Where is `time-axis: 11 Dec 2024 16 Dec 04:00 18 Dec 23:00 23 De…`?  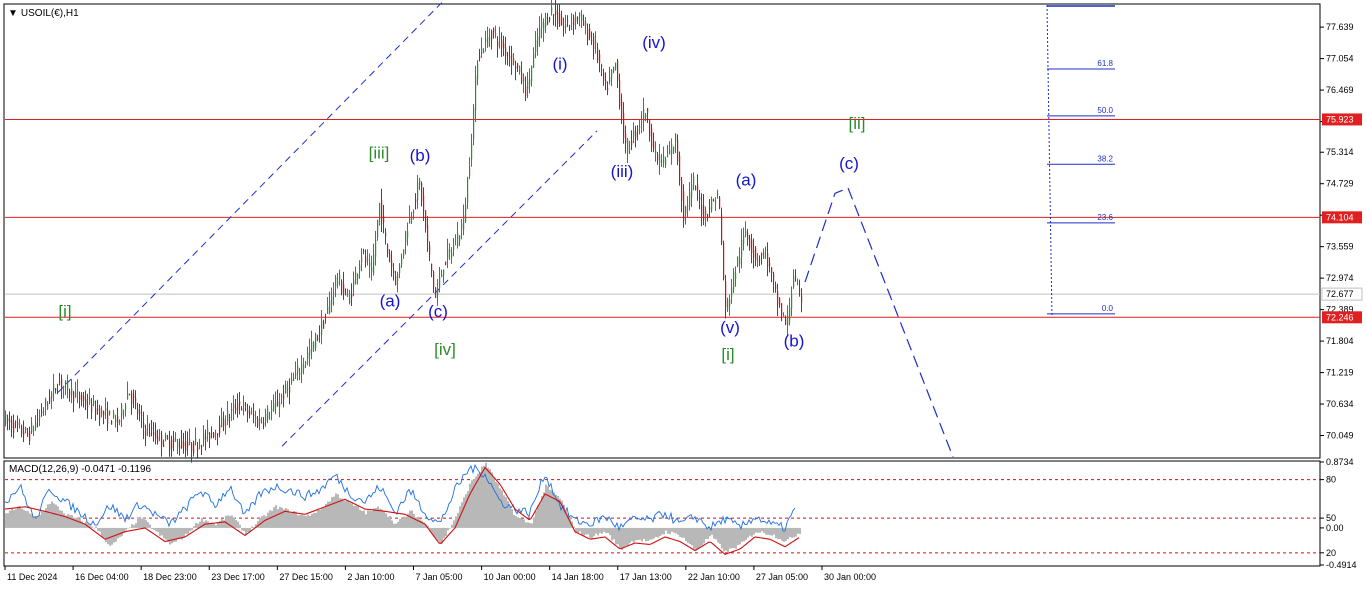 time-axis: 11 Dec 2024 16 Dec 04:00 18 Dec 23:00 23 De… is located at coordinates (440, 574).